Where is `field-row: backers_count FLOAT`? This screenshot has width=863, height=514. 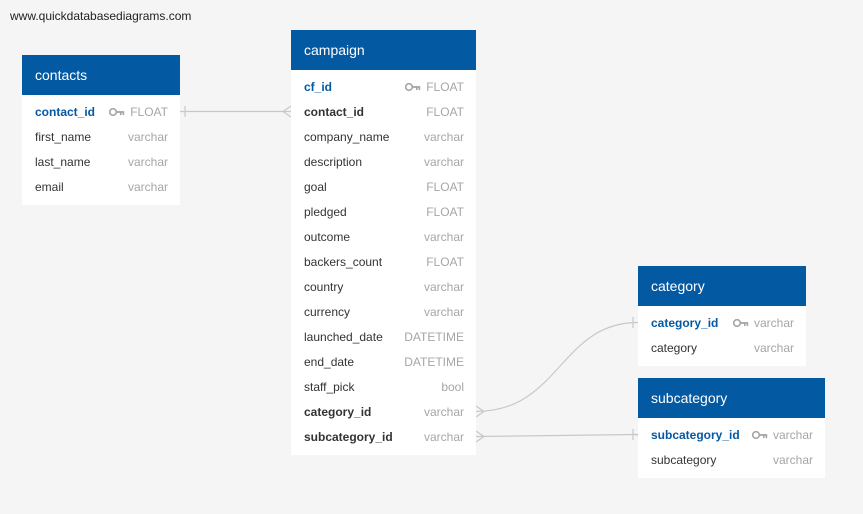 field-row: backers_count FLOAT is located at coordinates (383, 261).